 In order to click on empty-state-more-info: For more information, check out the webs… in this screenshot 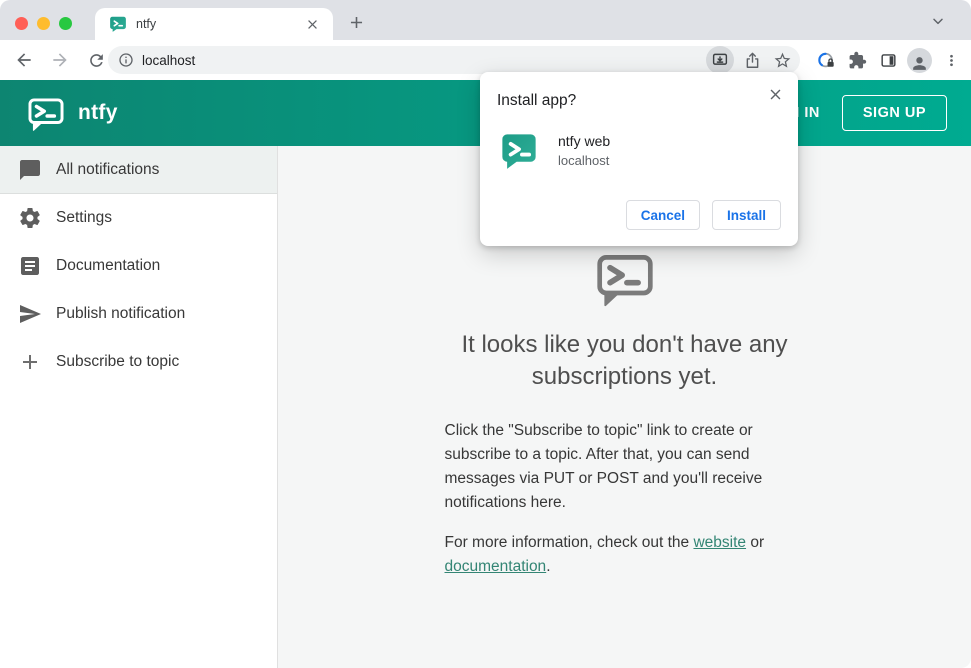, I will do `click(625, 555)`.